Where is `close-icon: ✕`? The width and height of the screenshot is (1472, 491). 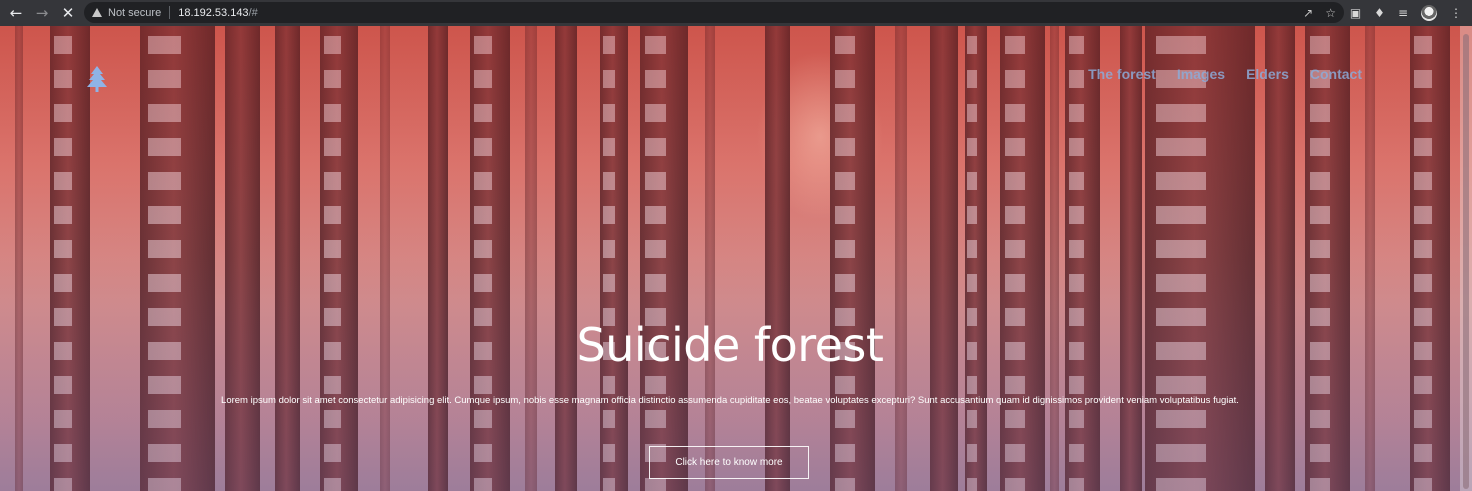 close-icon: ✕ is located at coordinates (68, 13).